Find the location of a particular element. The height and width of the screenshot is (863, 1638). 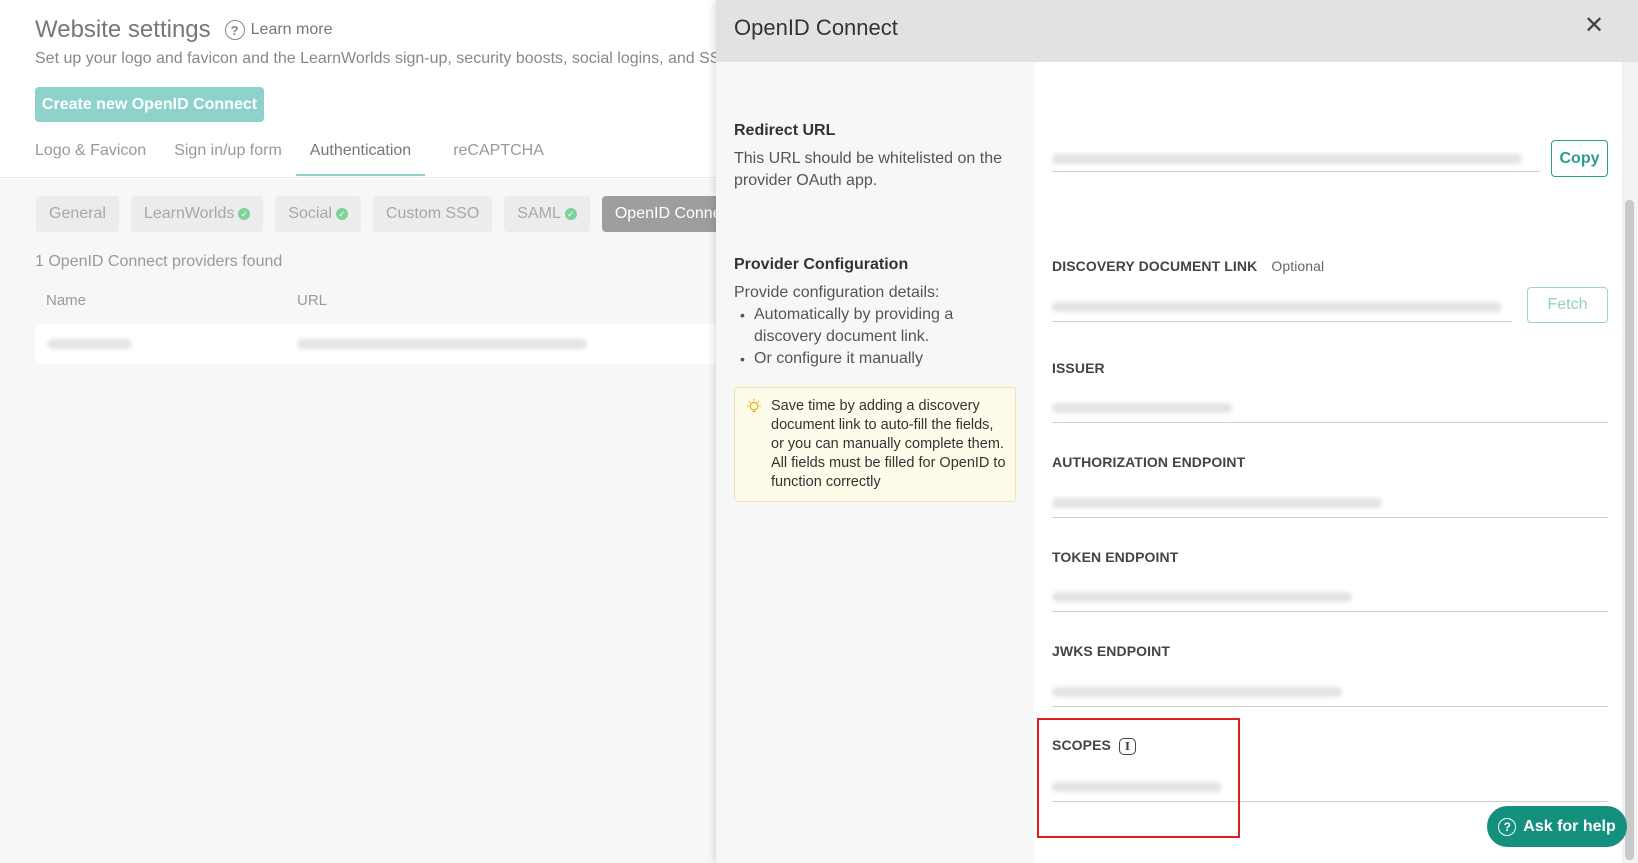

pill-label: SAML is located at coordinates (539, 213).